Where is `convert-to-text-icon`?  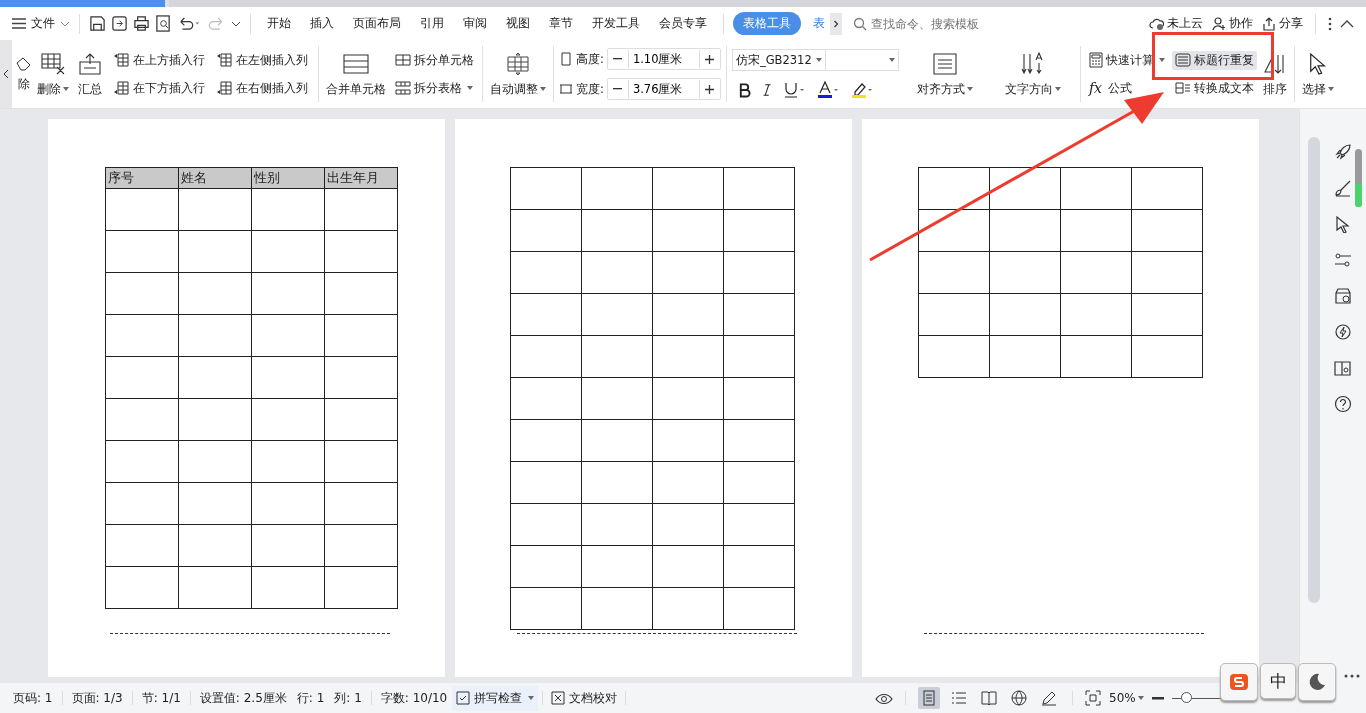 convert-to-text-icon is located at coordinates (1182, 88).